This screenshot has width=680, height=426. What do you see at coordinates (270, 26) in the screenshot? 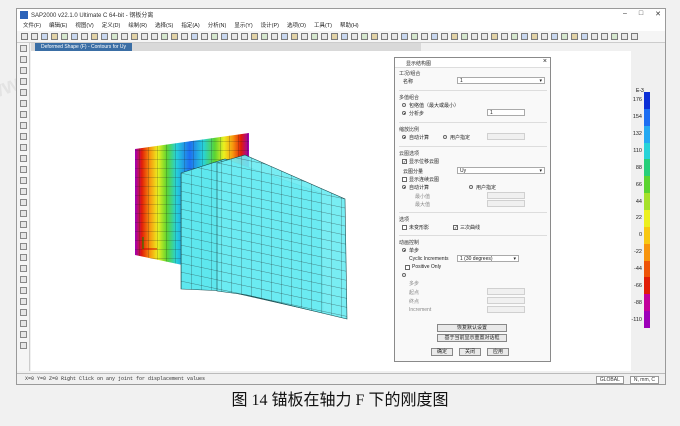
I see `menu-design: 设计(P)` at bounding box center [270, 26].